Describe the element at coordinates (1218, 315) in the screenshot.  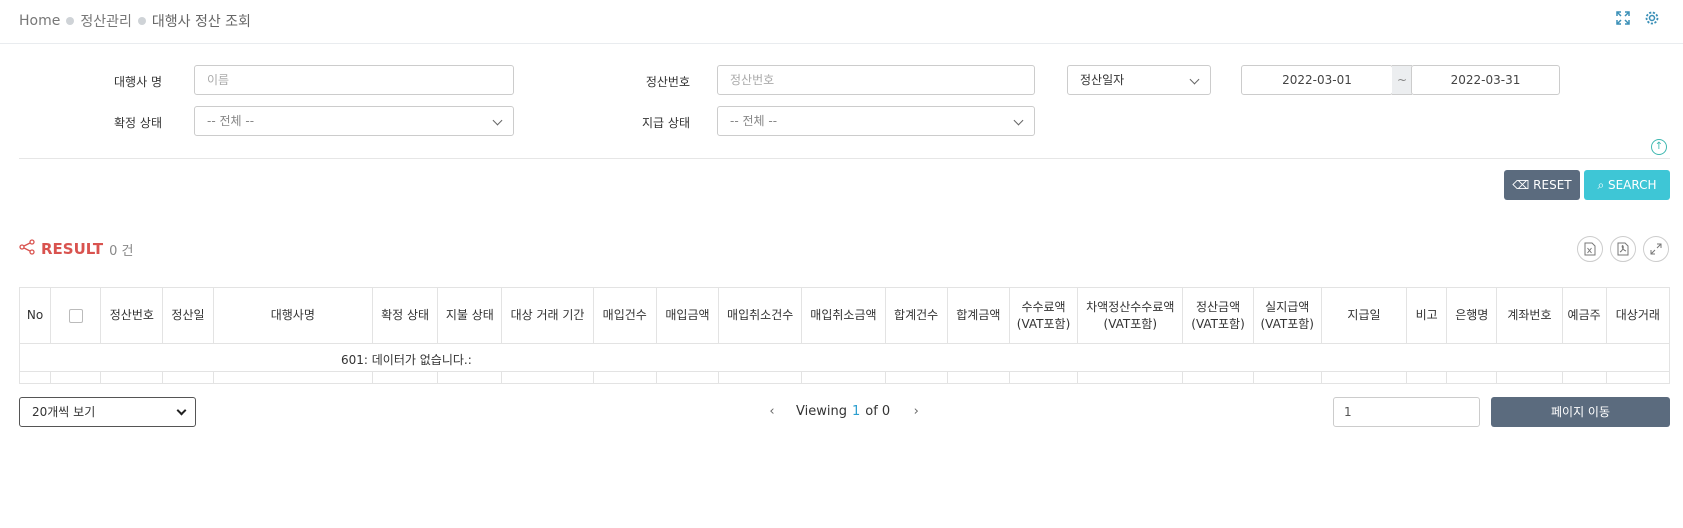
I see `column-header: 정산금액 (VAT포함)` at that location.